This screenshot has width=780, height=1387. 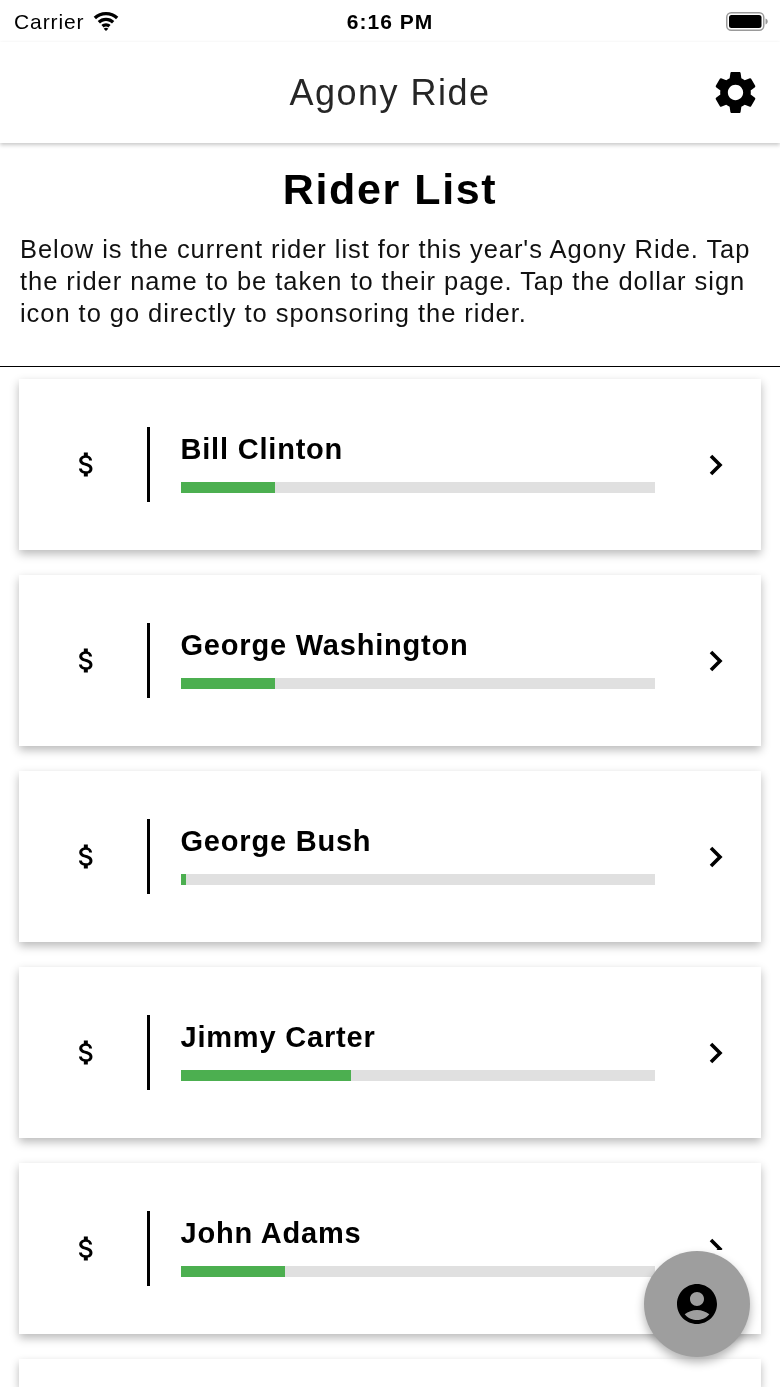 What do you see at coordinates (390, 21) in the screenshot?
I see `status-time: 6:16 PM` at bounding box center [390, 21].